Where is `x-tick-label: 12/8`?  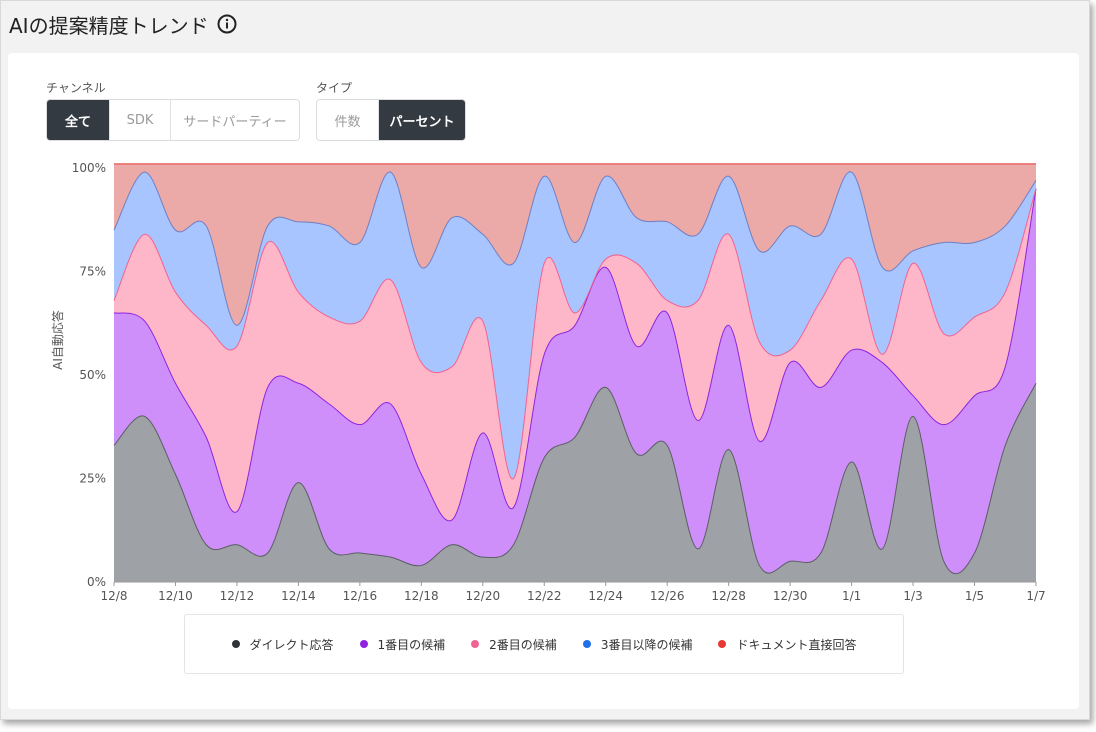
x-tick-label: 12/8 is located at coordinates (114, 596).